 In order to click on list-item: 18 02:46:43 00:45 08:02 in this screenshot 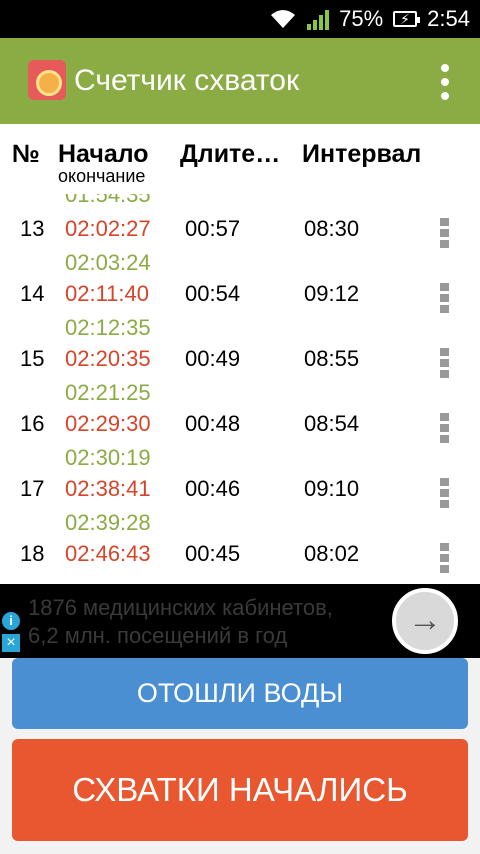, I will do `click(240, 551)`.